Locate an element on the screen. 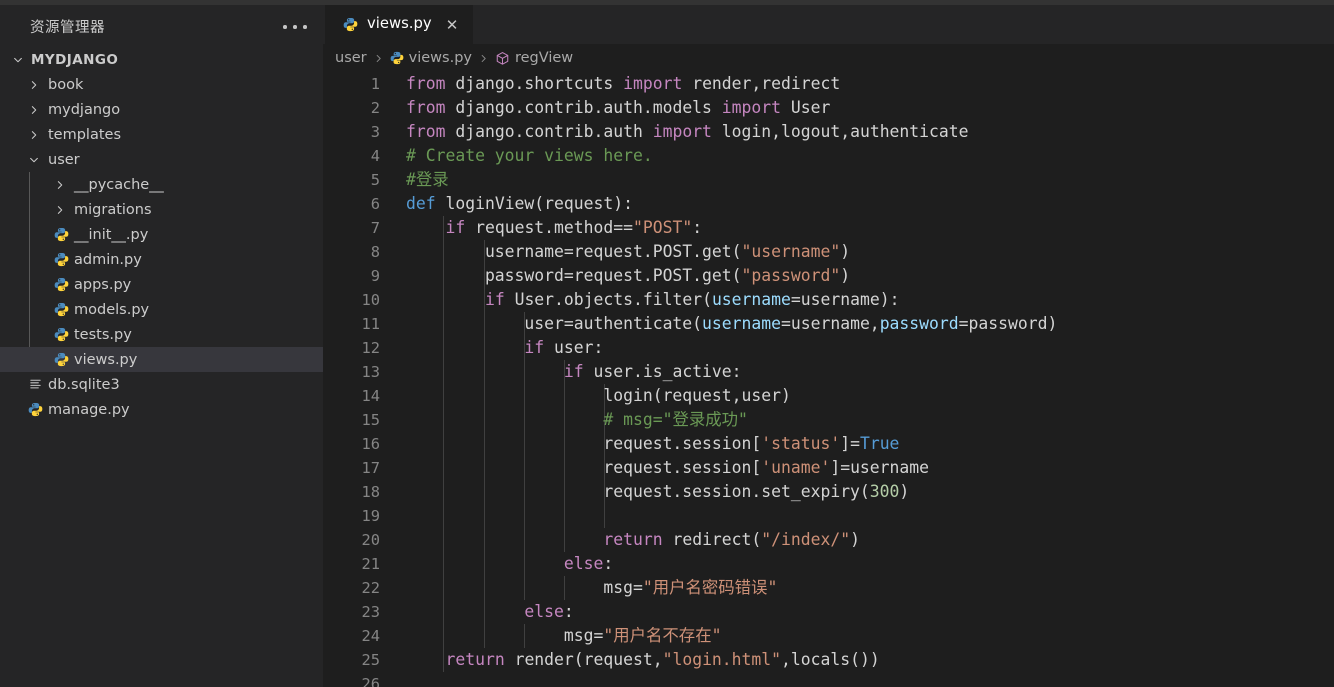  tree-item-label: tests.py is located at coordinates (103, 334).